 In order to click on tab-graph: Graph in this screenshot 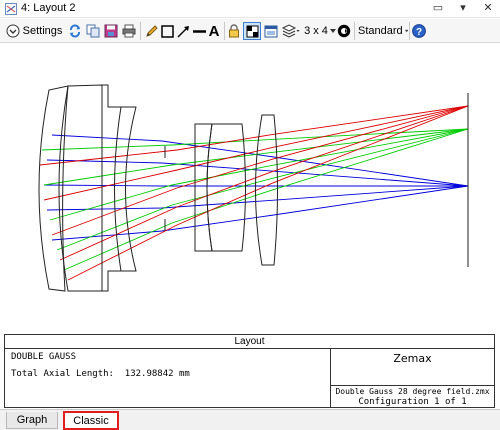, I will do `click(32, 420)`.